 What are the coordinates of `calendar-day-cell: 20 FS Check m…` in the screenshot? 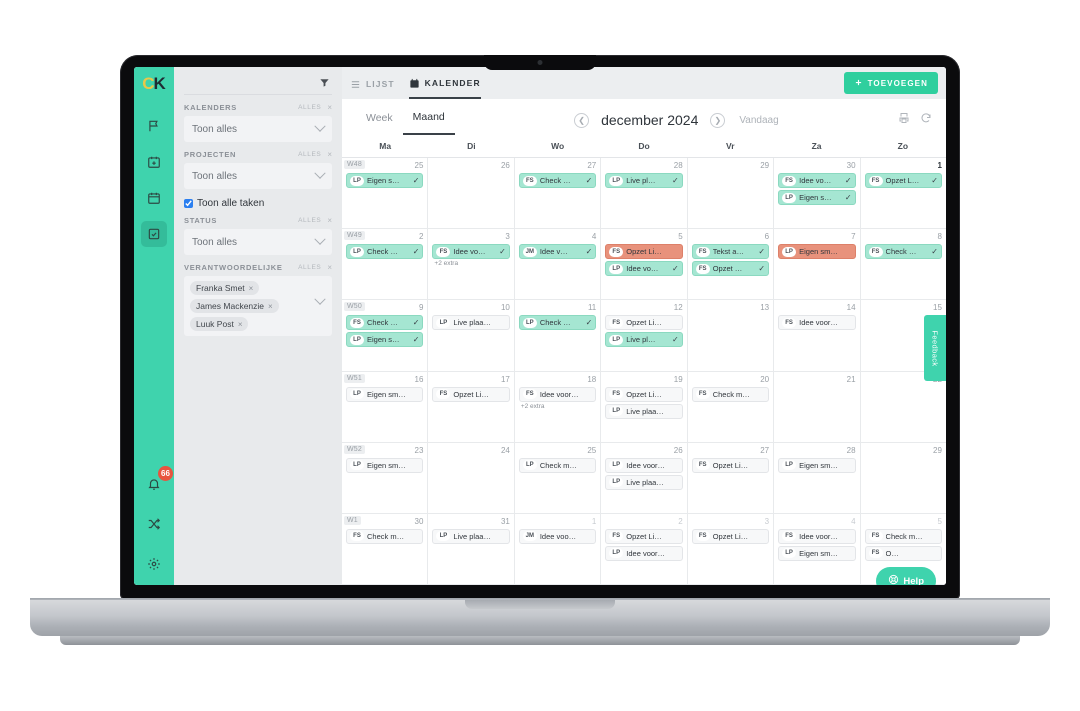 It's located at (731, 406).